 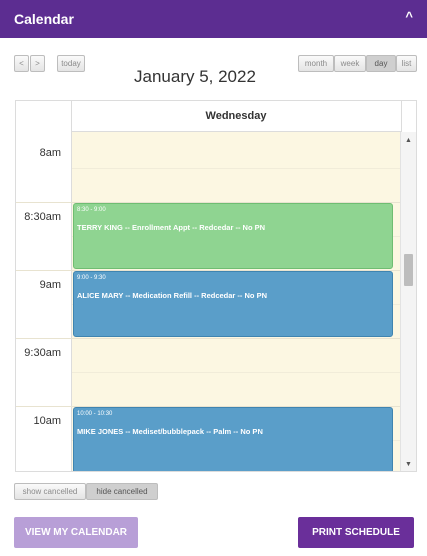 I want to click on time-label: 9am, so click(x=50, y=285).